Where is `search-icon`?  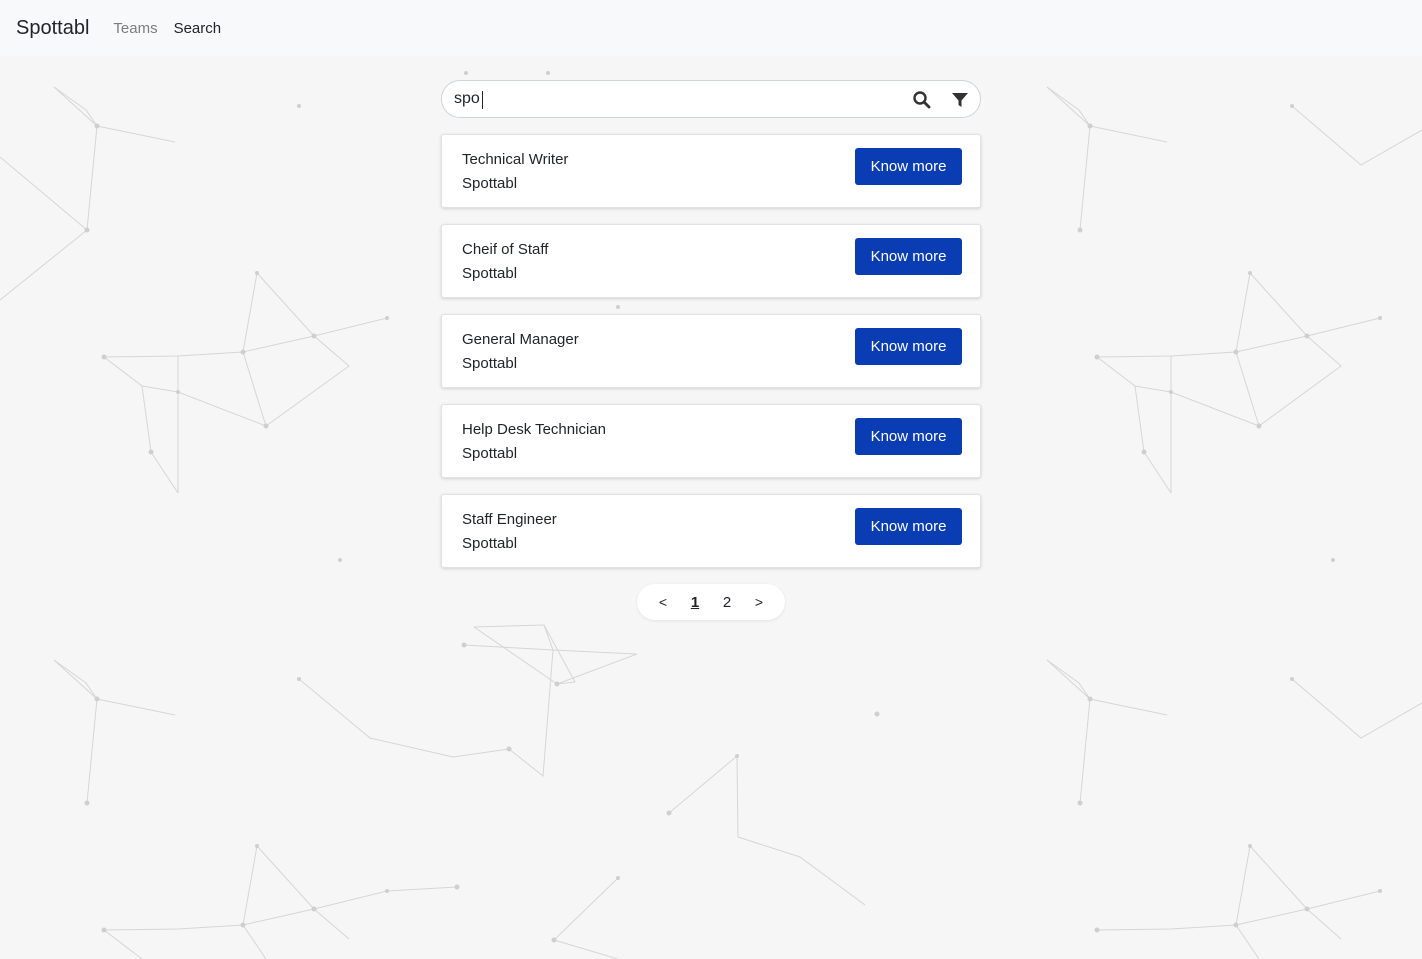
search-icon is located at coordinates (922, 100).